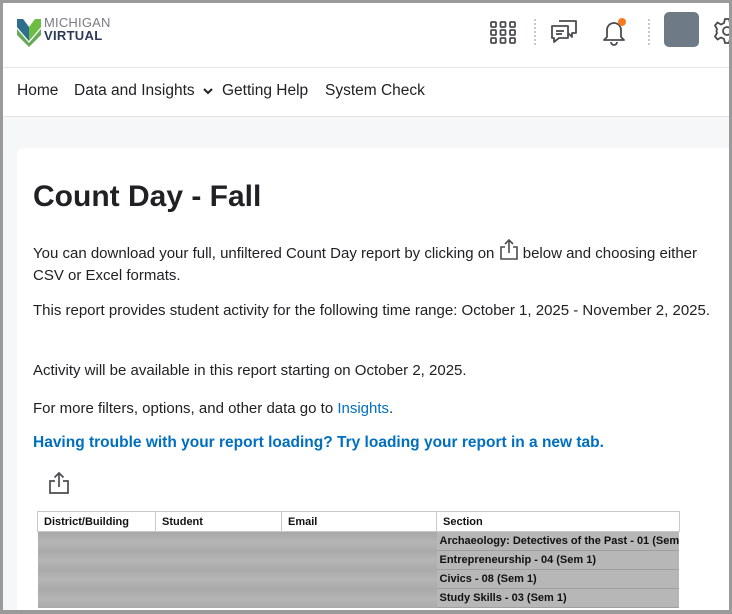  What do you see at coordinates (614, 32) in the screenshot?
I see `bell-icon` at bounding box center [614, 32].